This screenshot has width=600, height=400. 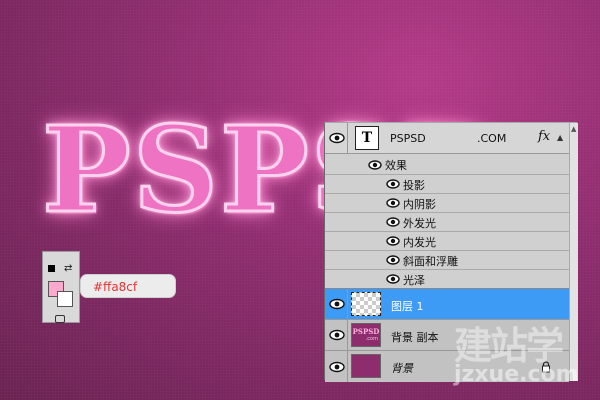 I want to click on fx-icon: fx, so click(x=544, y=136).